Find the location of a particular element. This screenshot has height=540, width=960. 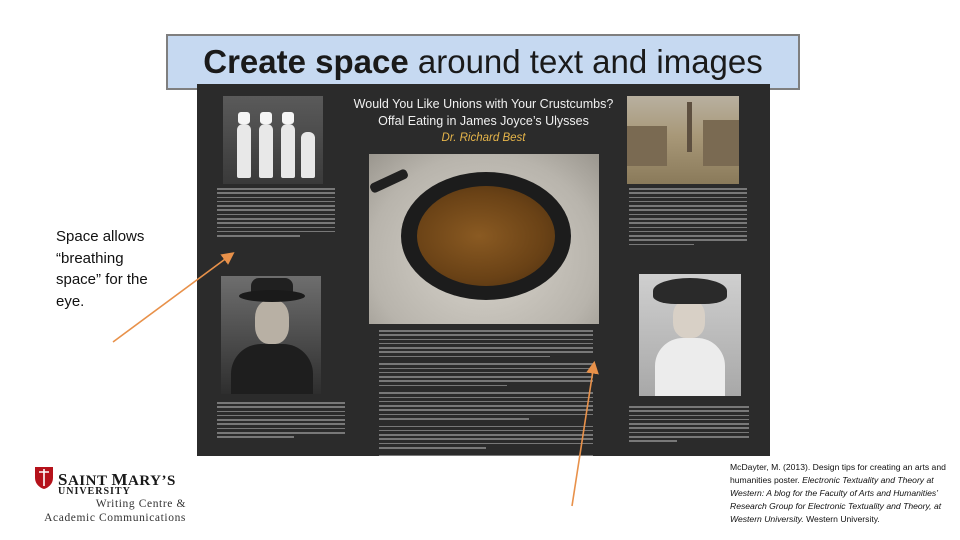

chefs-photo is located at coordinates (273, 140).